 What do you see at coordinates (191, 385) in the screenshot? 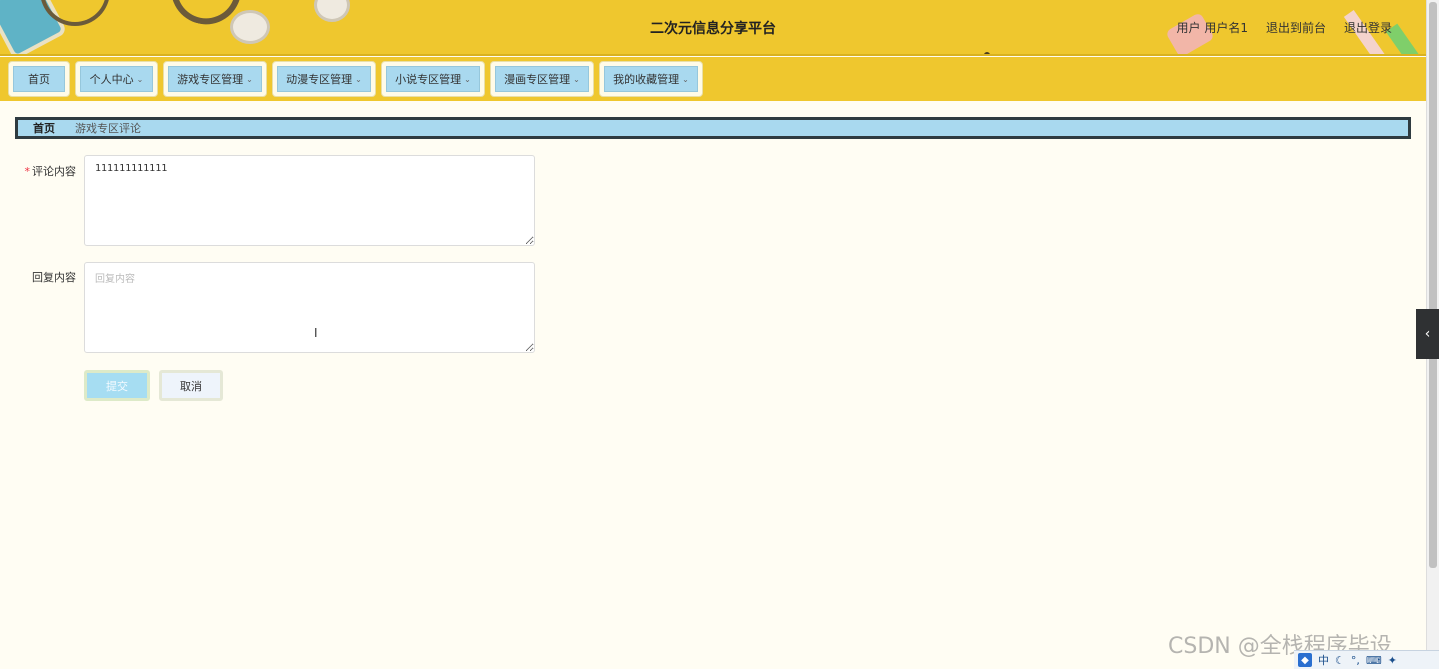
I see `cancel-button: 取消` at bounding box center [191, 385].